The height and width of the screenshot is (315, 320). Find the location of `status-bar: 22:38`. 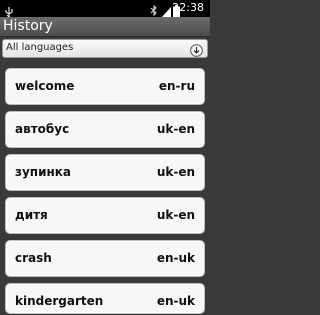

status-bar: 22:38 is located at coordinates (105, 9).